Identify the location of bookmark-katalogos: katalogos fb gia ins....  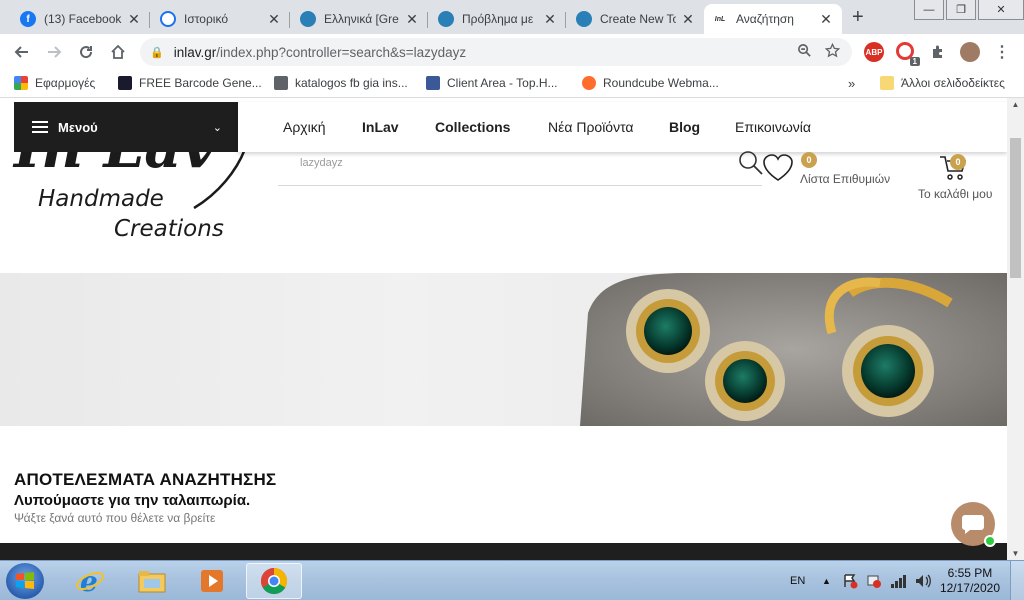
(341, 83).